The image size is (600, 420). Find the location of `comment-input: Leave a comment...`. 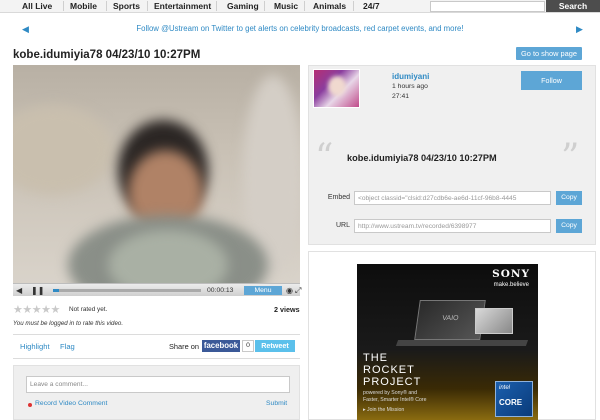

comment-input: Leave a comment... is located at coordinates (158, 384).